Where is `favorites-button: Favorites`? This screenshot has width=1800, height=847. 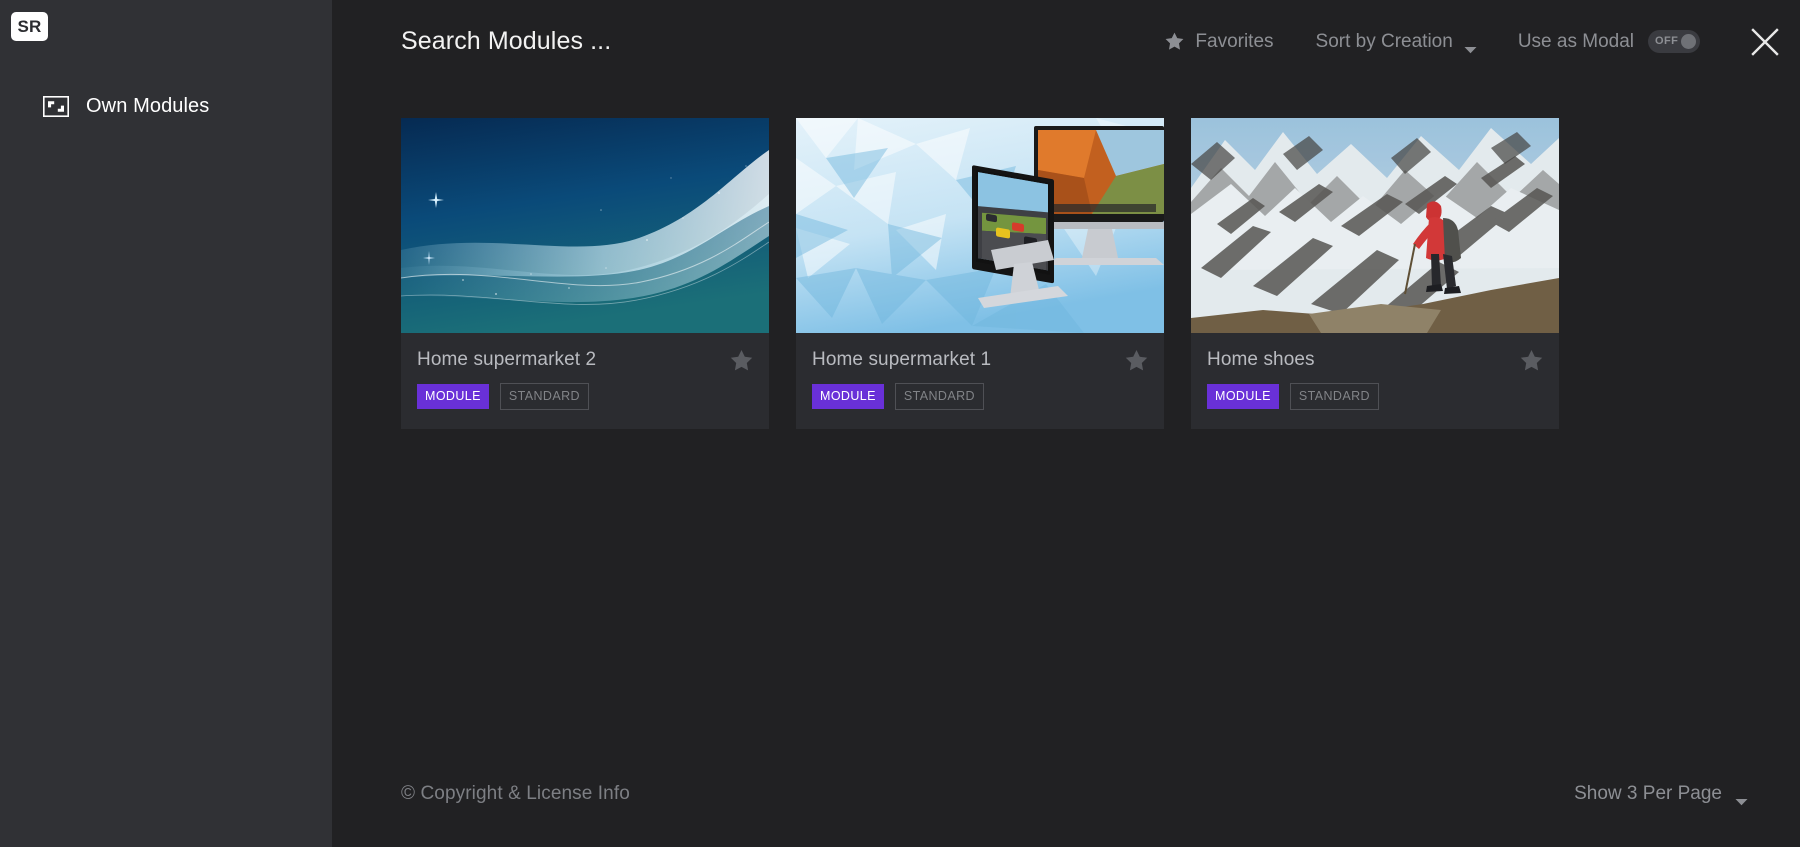 favorites-button: Favorites is located at coordinates (1219, 42).